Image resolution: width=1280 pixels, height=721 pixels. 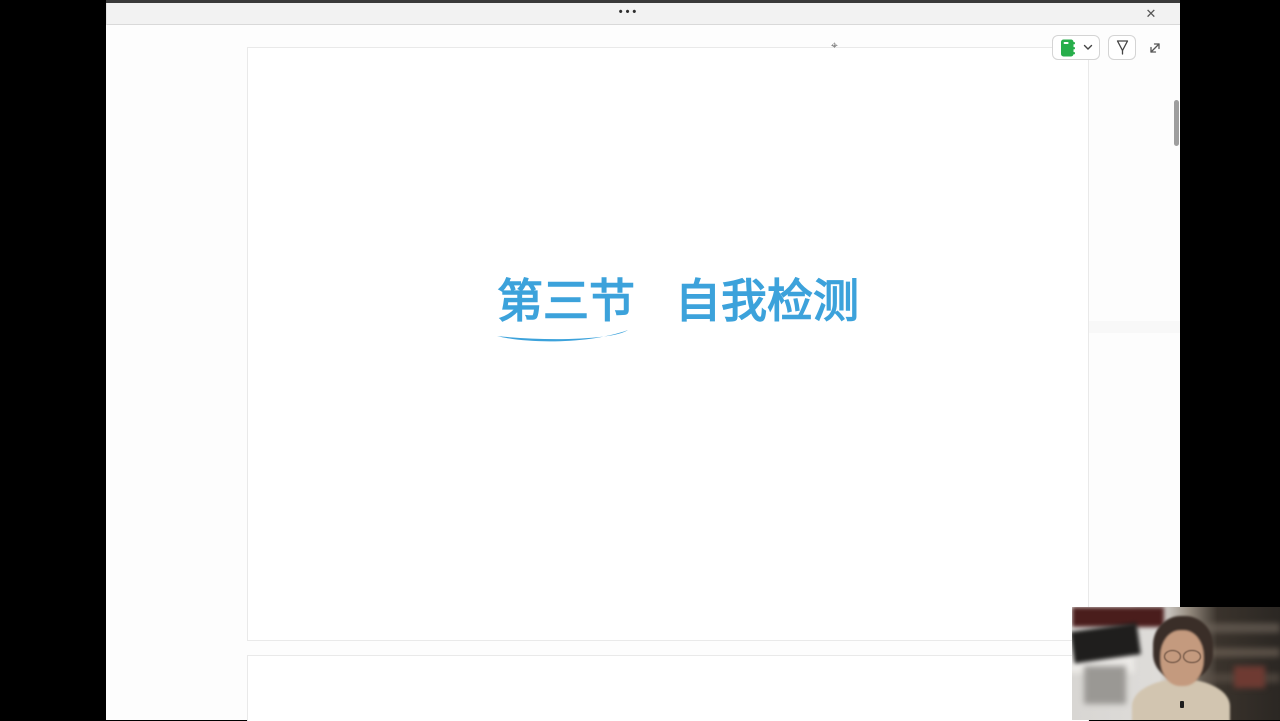 I want to click on expand-button, so click(x=1155, y=47).